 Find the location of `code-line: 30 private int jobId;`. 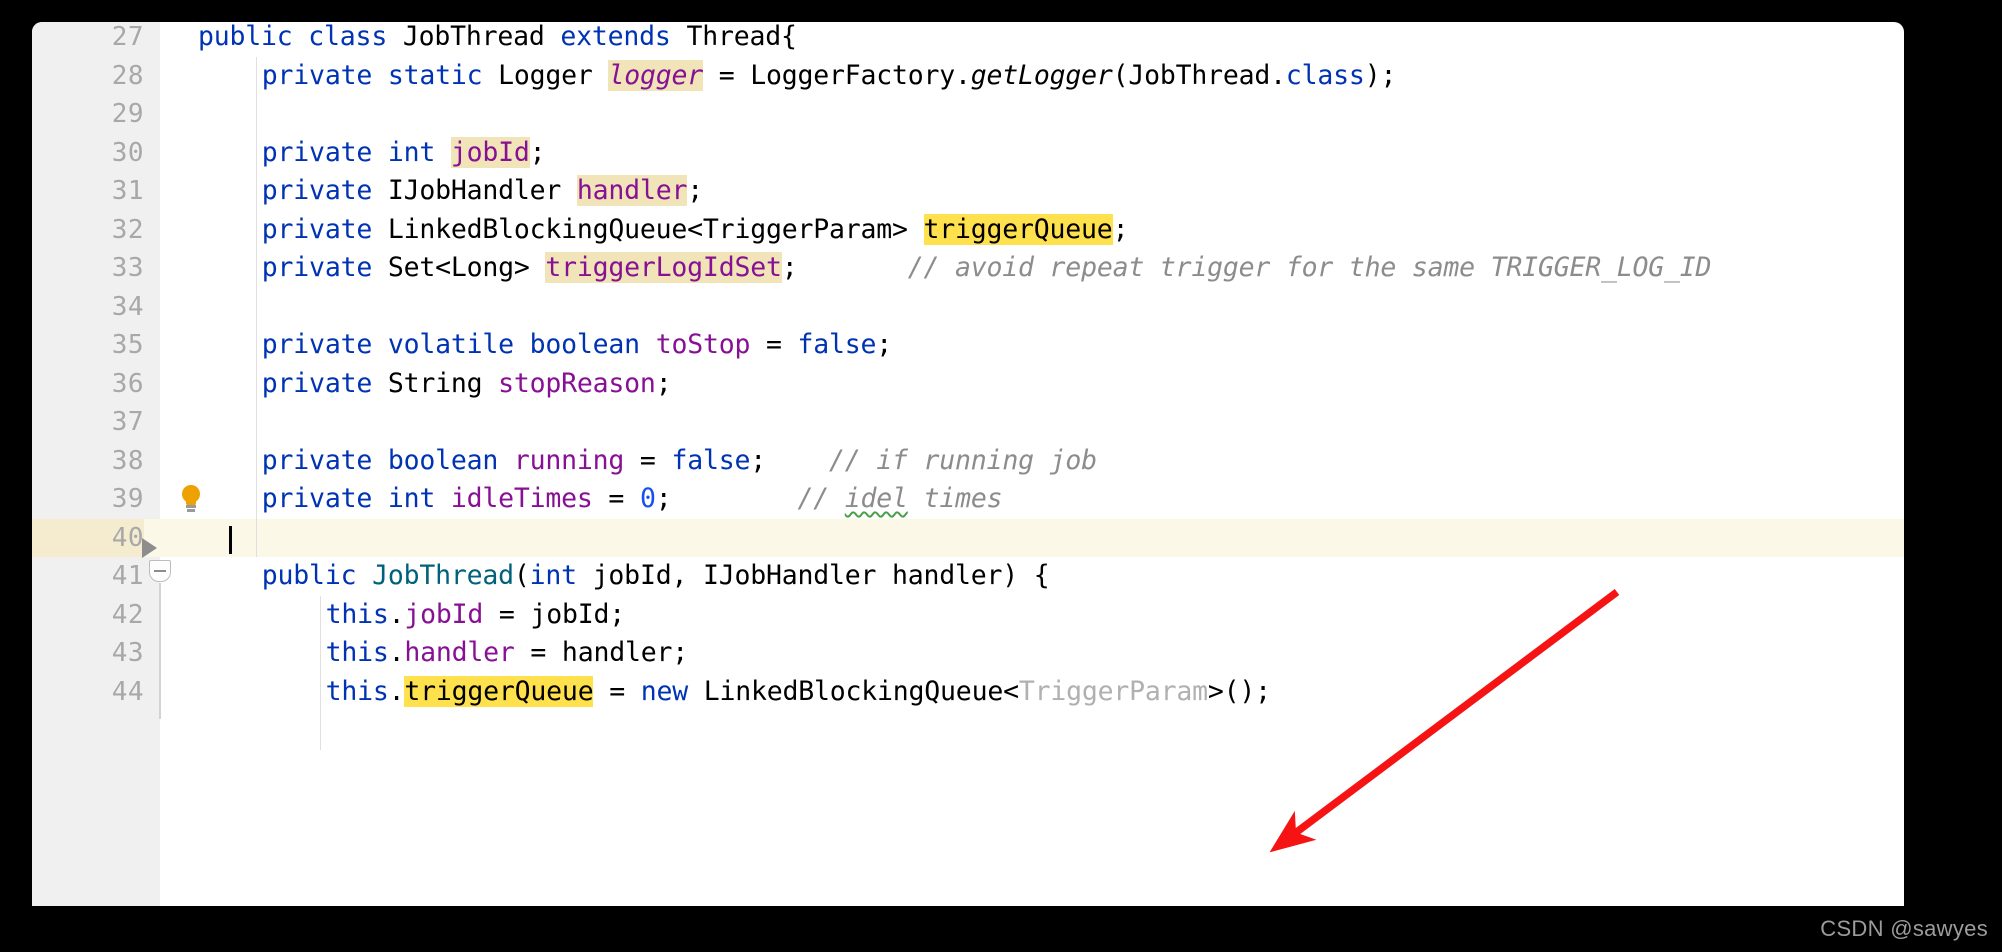

code-line: 30 private int jobId; is located at coordinates (968, 153).